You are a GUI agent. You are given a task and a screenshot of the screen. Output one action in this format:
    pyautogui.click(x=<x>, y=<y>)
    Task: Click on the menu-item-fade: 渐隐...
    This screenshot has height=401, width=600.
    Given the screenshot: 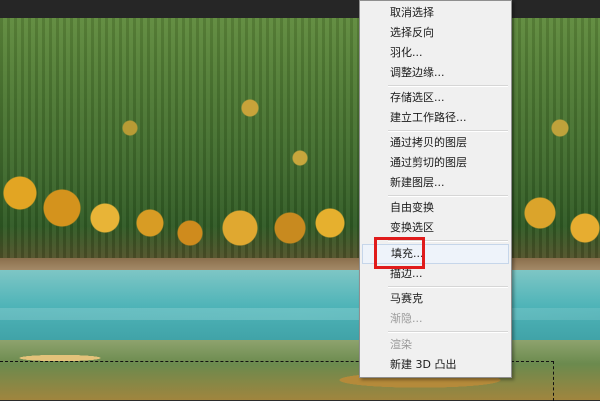 What is the action you would take?
    pyautogui.click(x=406, y=318)
    